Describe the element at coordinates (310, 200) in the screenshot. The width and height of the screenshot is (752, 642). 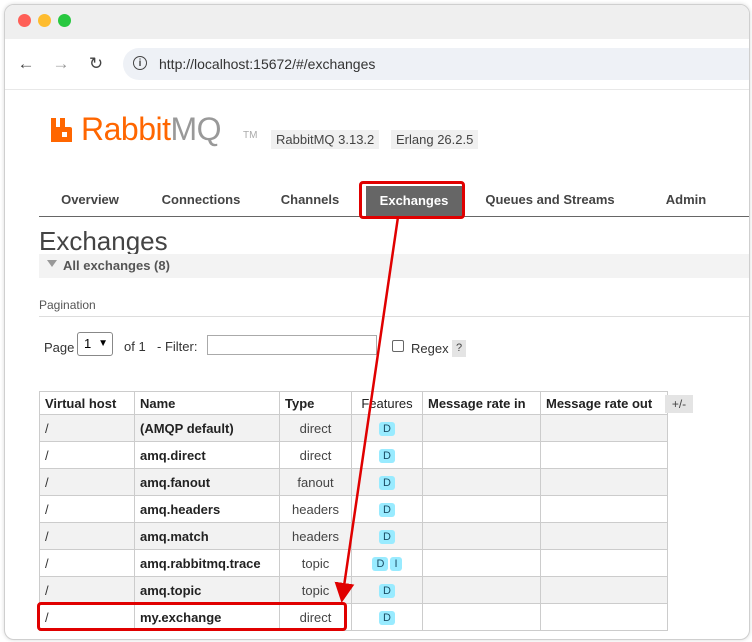
I see `tab-channels: Channels` at that location.